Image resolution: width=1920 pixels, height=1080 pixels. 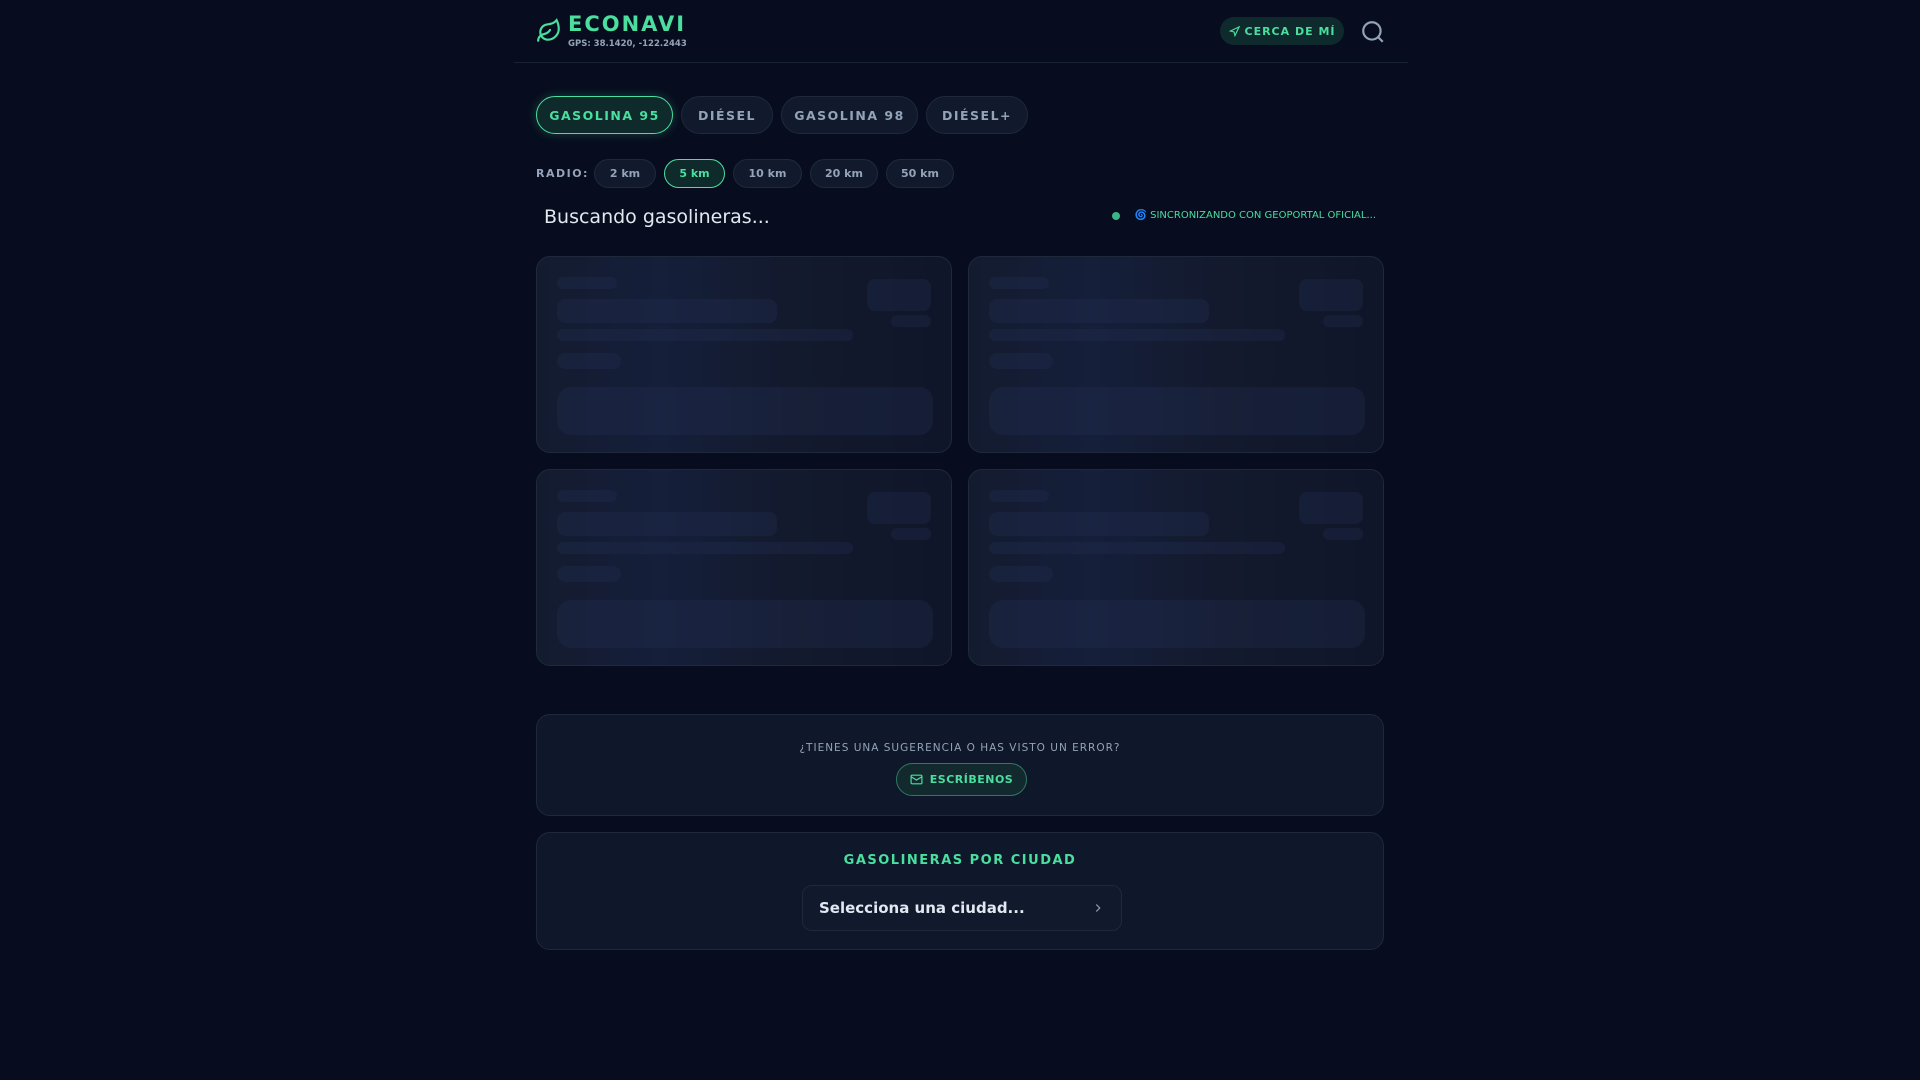 I want to click on near-me-button: CERCA DE MÍ, so click(x=1282, y=31).